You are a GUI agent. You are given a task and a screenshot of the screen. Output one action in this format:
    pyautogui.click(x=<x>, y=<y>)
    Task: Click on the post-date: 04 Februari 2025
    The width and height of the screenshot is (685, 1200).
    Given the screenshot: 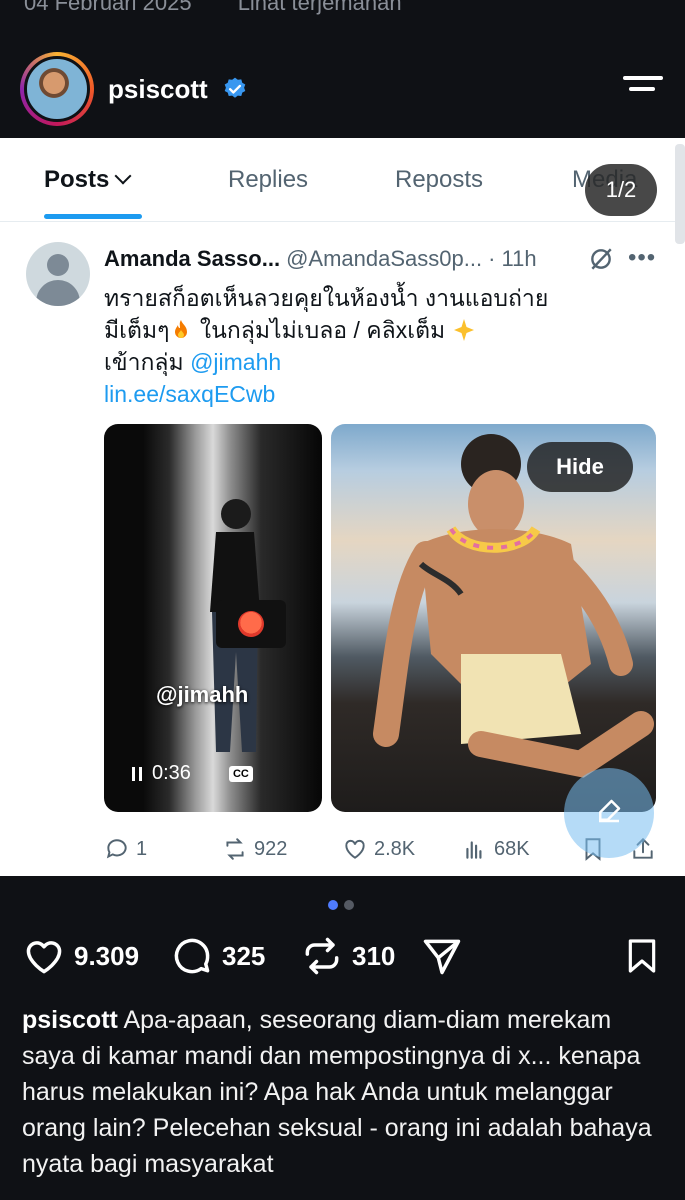 What is the action you would take?
    pyautogui.click(x=108, y=7)
    